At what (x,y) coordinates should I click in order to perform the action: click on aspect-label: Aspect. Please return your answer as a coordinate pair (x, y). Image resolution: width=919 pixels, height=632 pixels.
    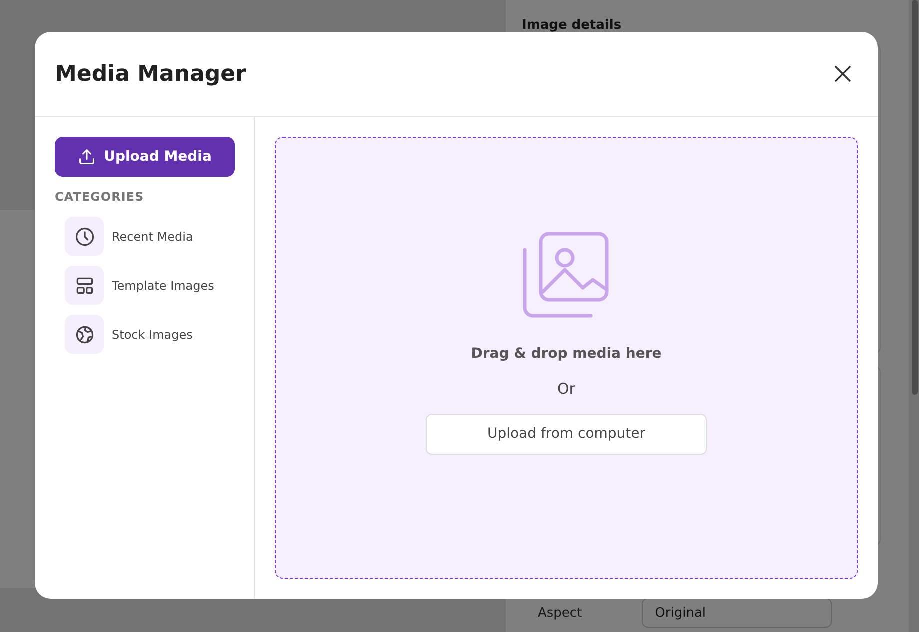
    Looking at the image, I should click on (560, 613).